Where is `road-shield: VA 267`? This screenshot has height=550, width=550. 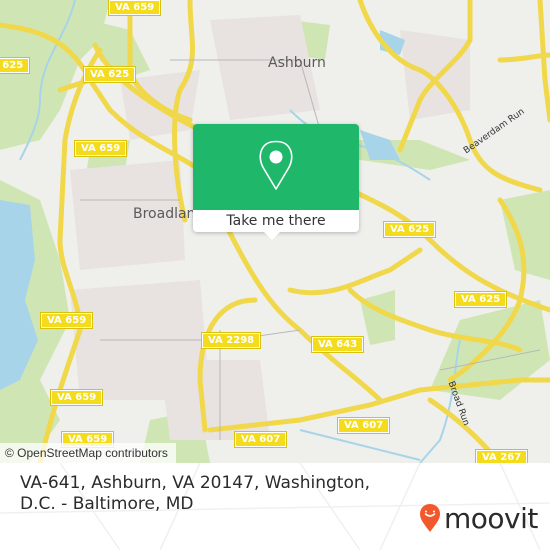
road-shield: VA 267 is located at coordinates (501, 456).